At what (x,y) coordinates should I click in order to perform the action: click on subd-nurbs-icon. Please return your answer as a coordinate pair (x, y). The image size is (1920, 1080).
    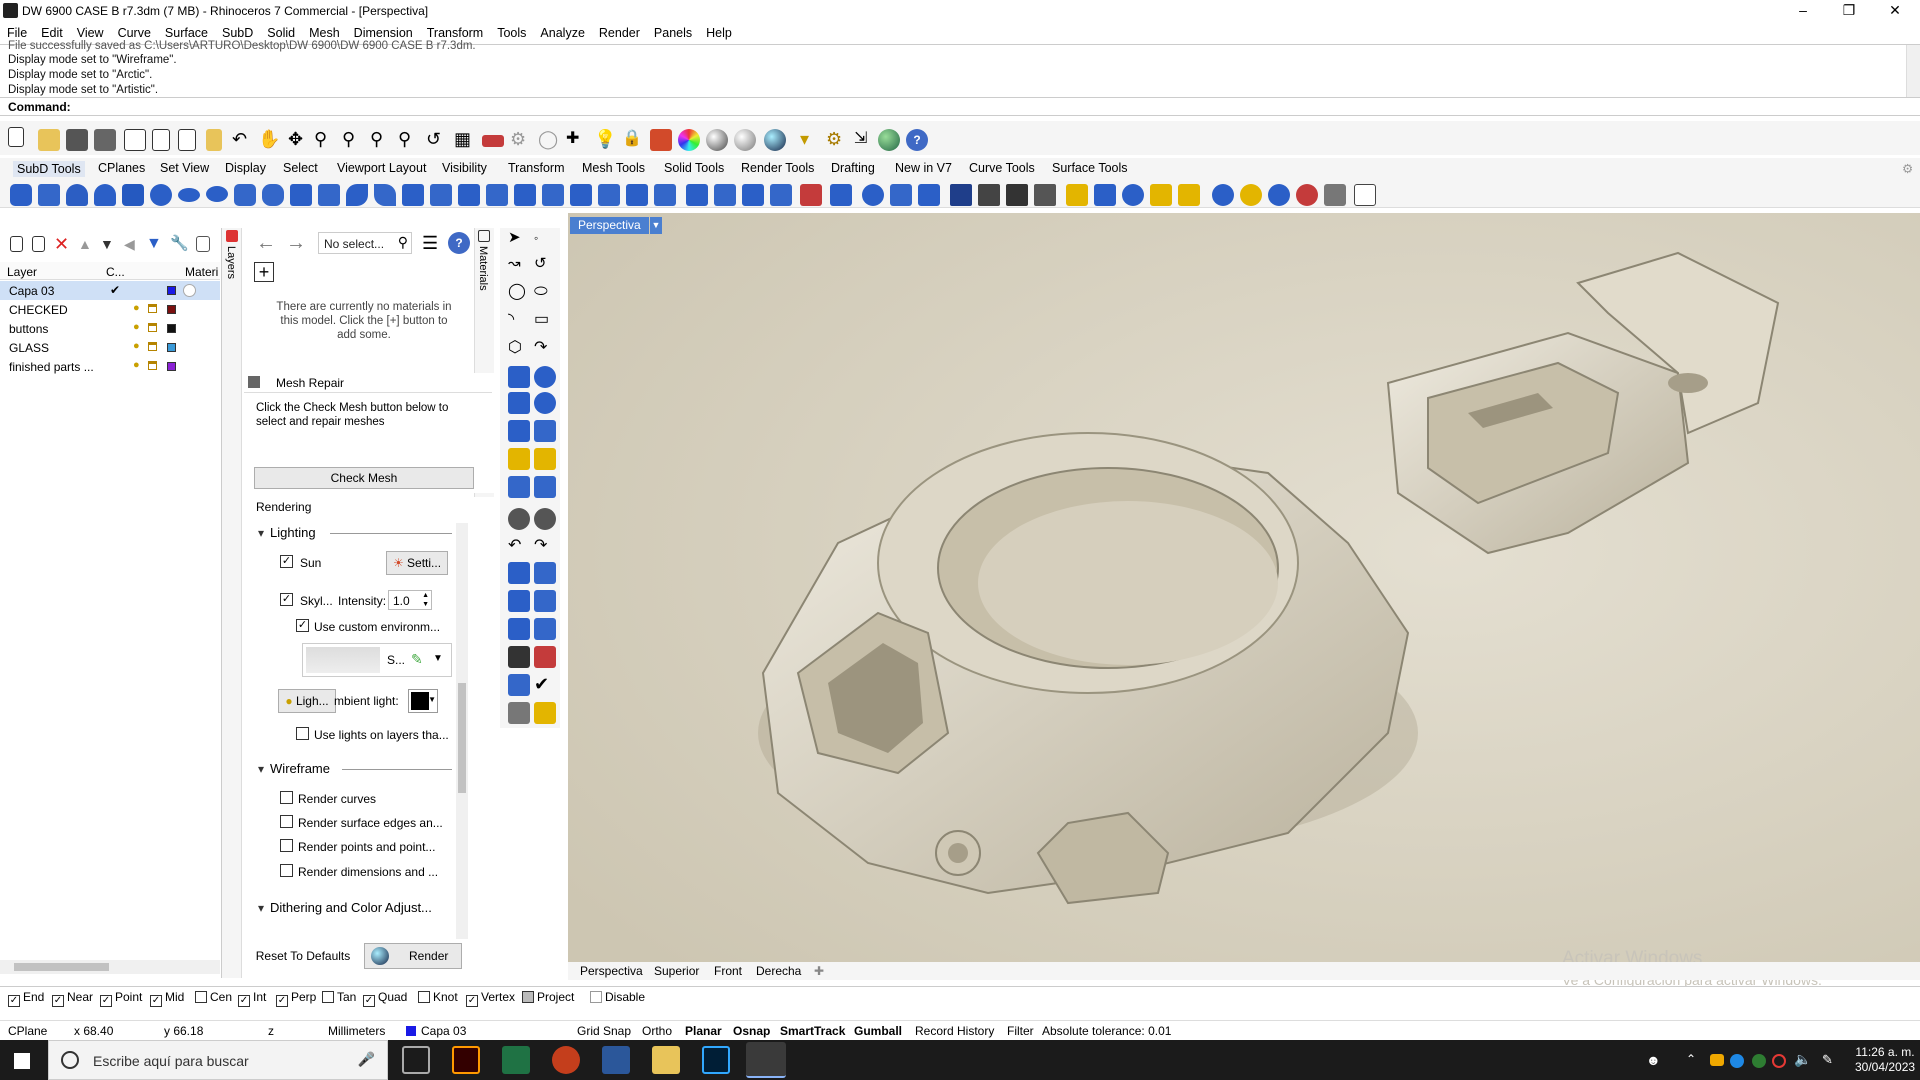
    Looking at the image, I should click on (901, 195).